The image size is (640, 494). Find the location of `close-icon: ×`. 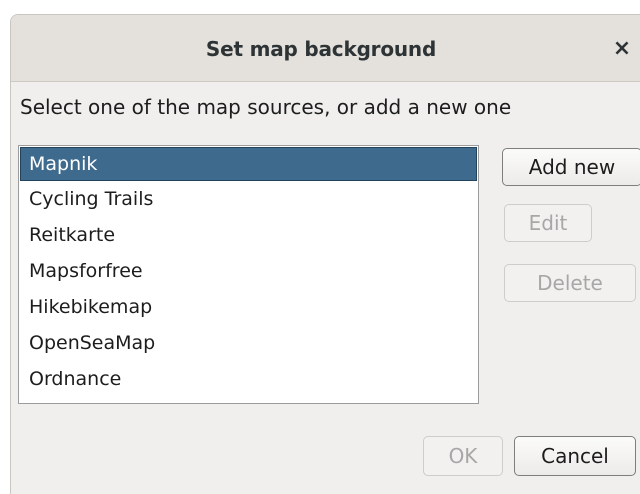

close-icon: × is located at coordinates (622, 49).